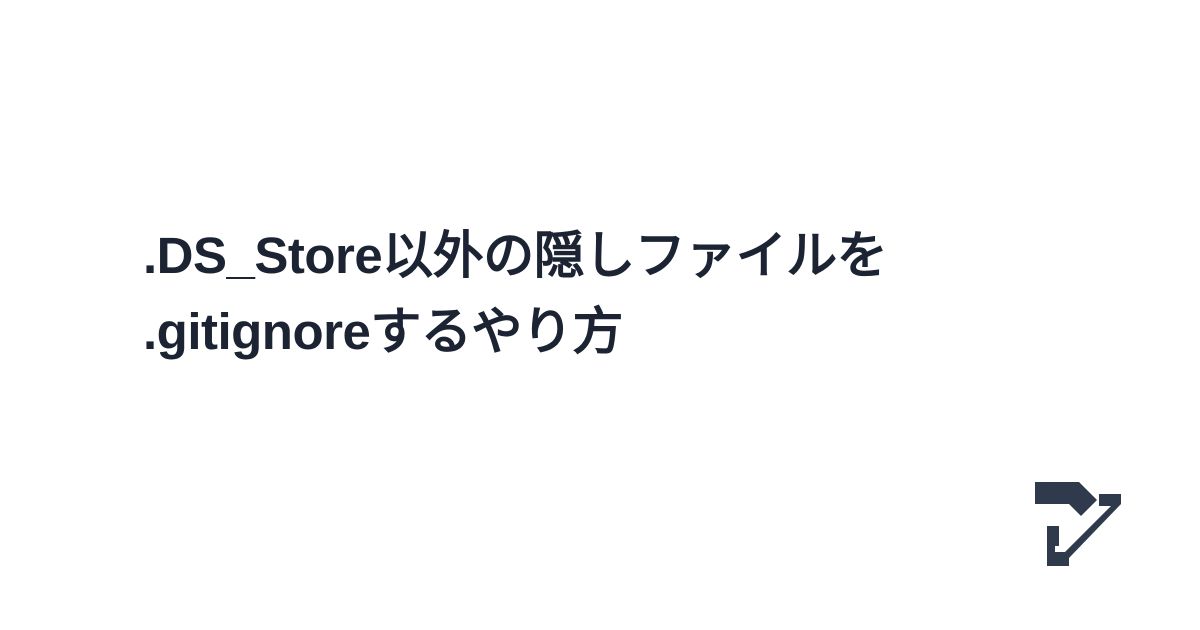  I want to click on brand-logo-icon, so click(1078, 524).